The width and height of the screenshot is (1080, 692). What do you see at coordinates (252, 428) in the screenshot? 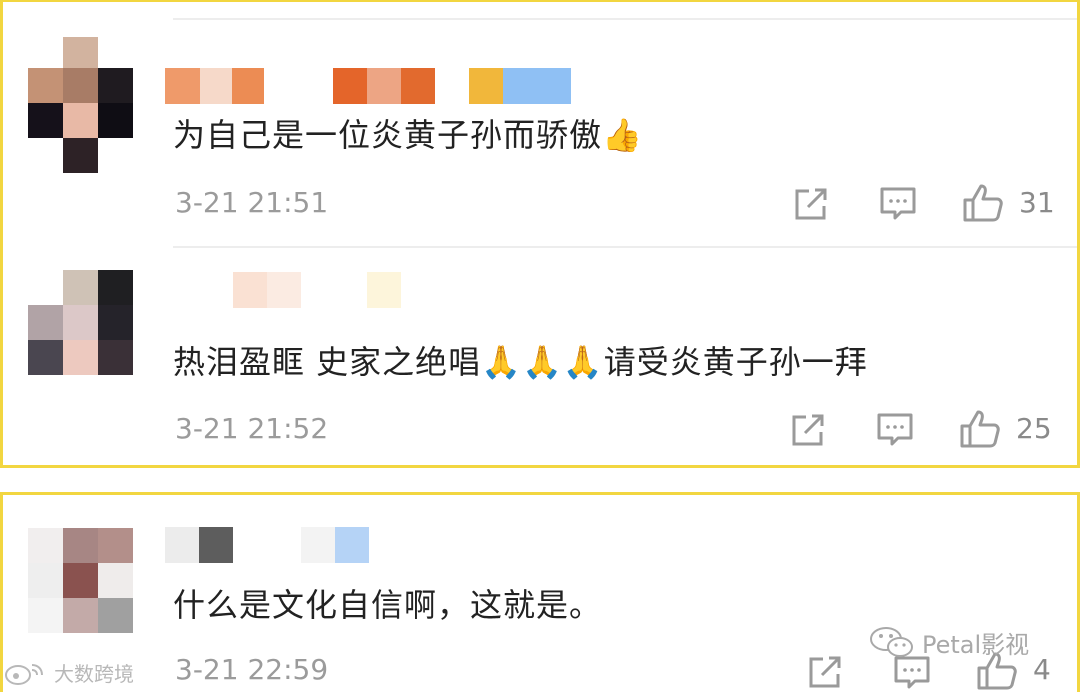
I see `comment-timestamp: 3-21 21:52` at bounding box center [252, 428].